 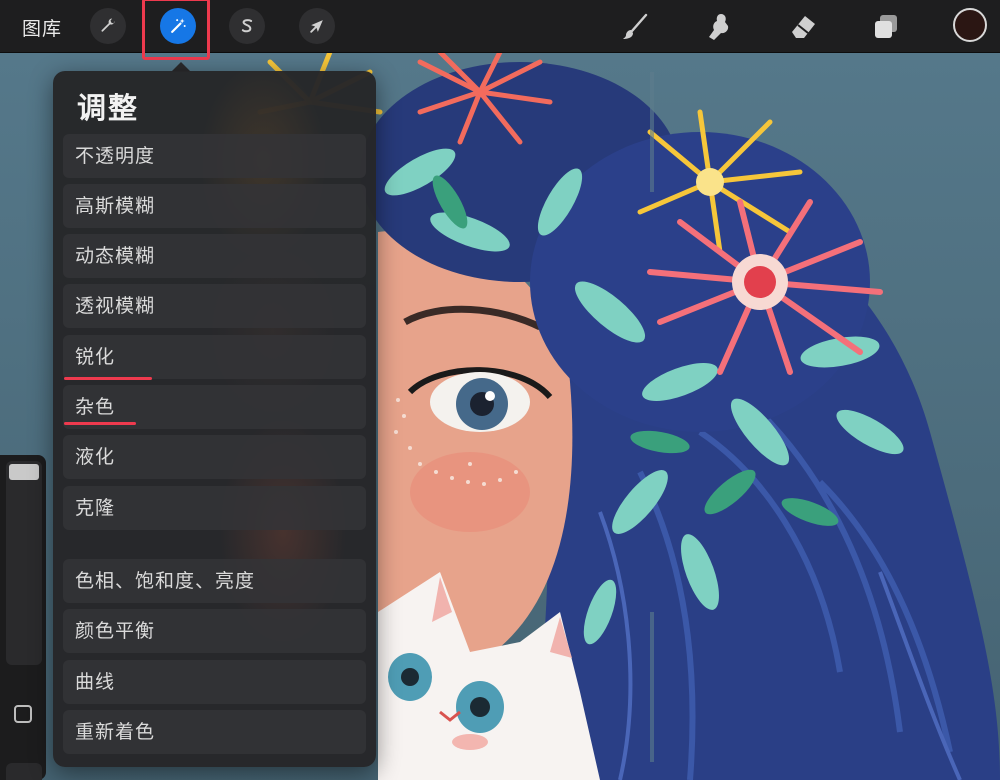 I want to click on opacity-slider, so click(x=24, y=771).